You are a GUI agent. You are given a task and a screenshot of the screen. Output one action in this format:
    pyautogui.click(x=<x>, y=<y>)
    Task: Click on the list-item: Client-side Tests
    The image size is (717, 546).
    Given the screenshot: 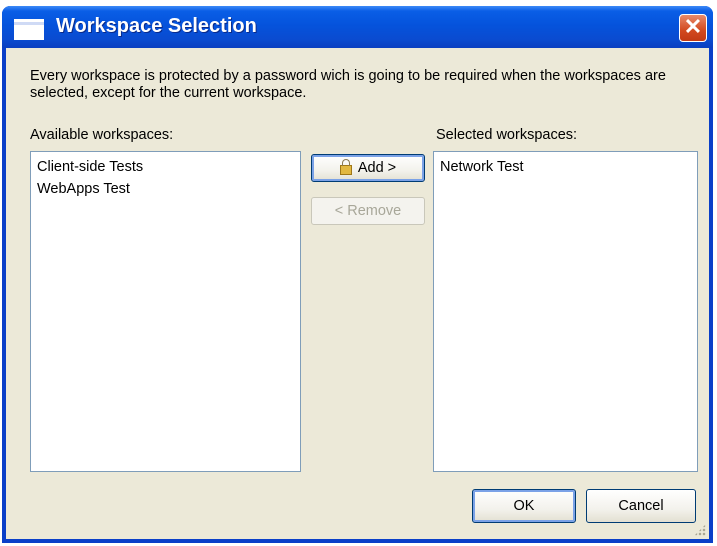 What is the action you would take?
    pyautogui.click(x=165, y=167)
    